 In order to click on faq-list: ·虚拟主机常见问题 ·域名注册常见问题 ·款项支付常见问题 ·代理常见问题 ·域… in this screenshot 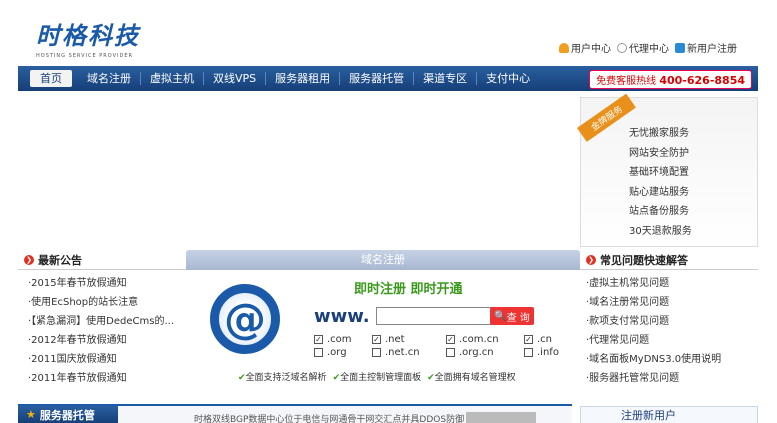, I will do `click(669, 331)`.